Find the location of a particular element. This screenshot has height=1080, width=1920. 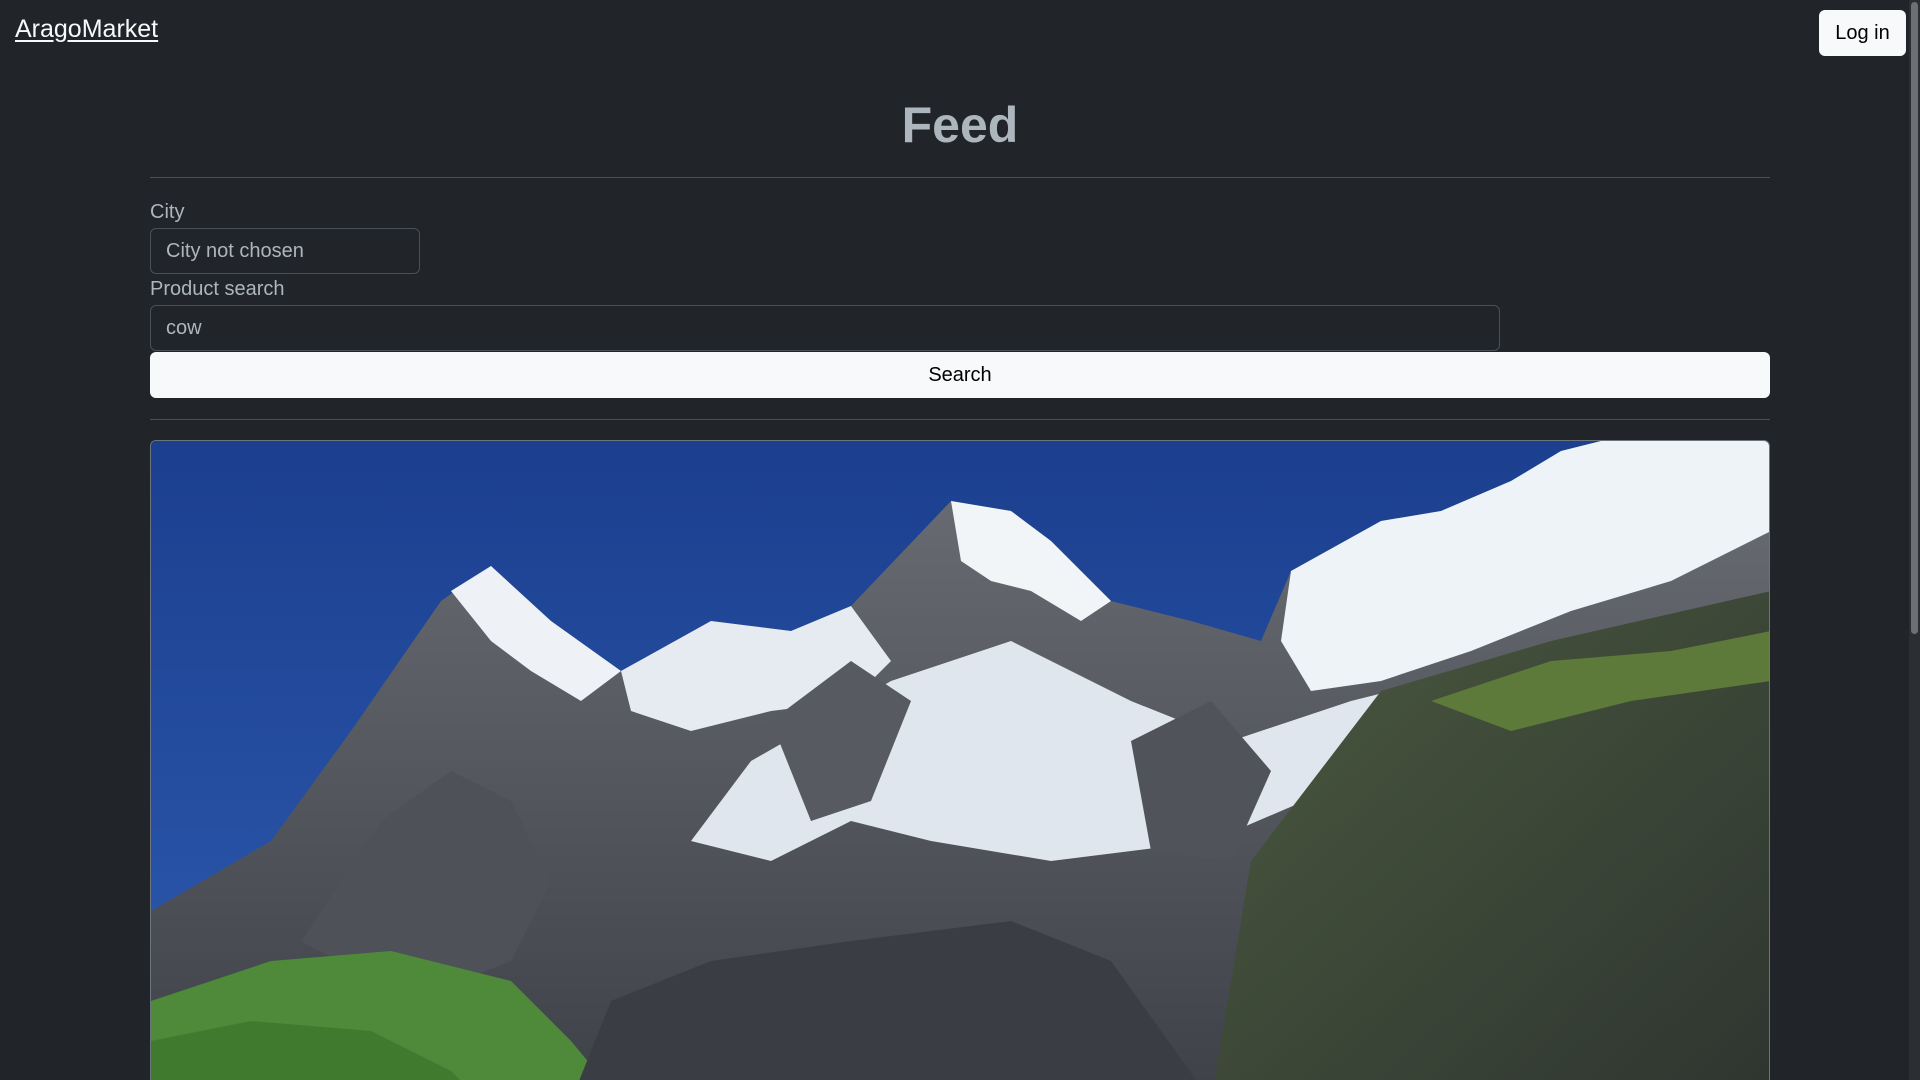

scrollbar is located at coordinates (1914, 540).